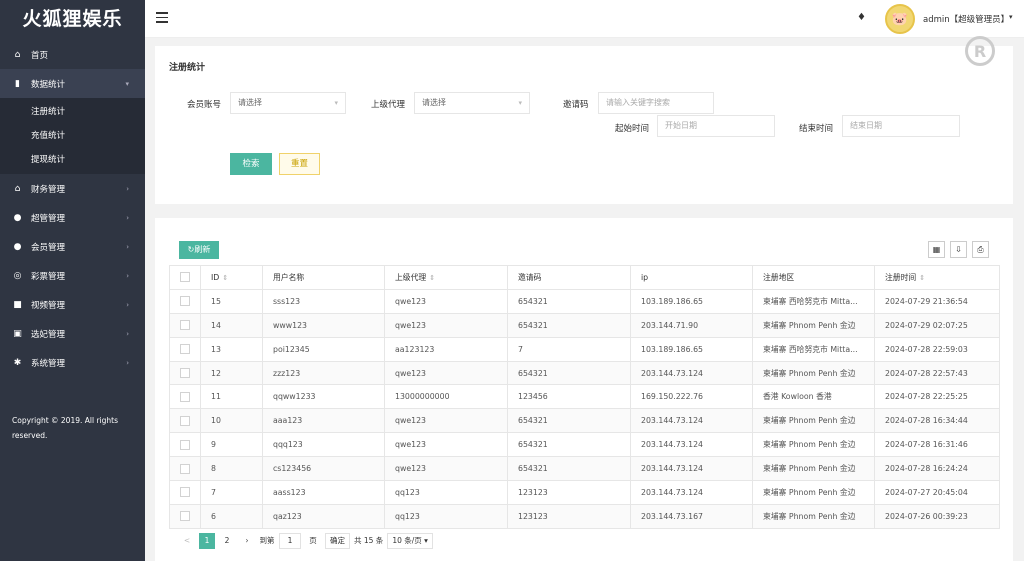 The height and width of the screenshot is (561, 1024). I want to click on menu-toggle-icon, so click(162, 19).